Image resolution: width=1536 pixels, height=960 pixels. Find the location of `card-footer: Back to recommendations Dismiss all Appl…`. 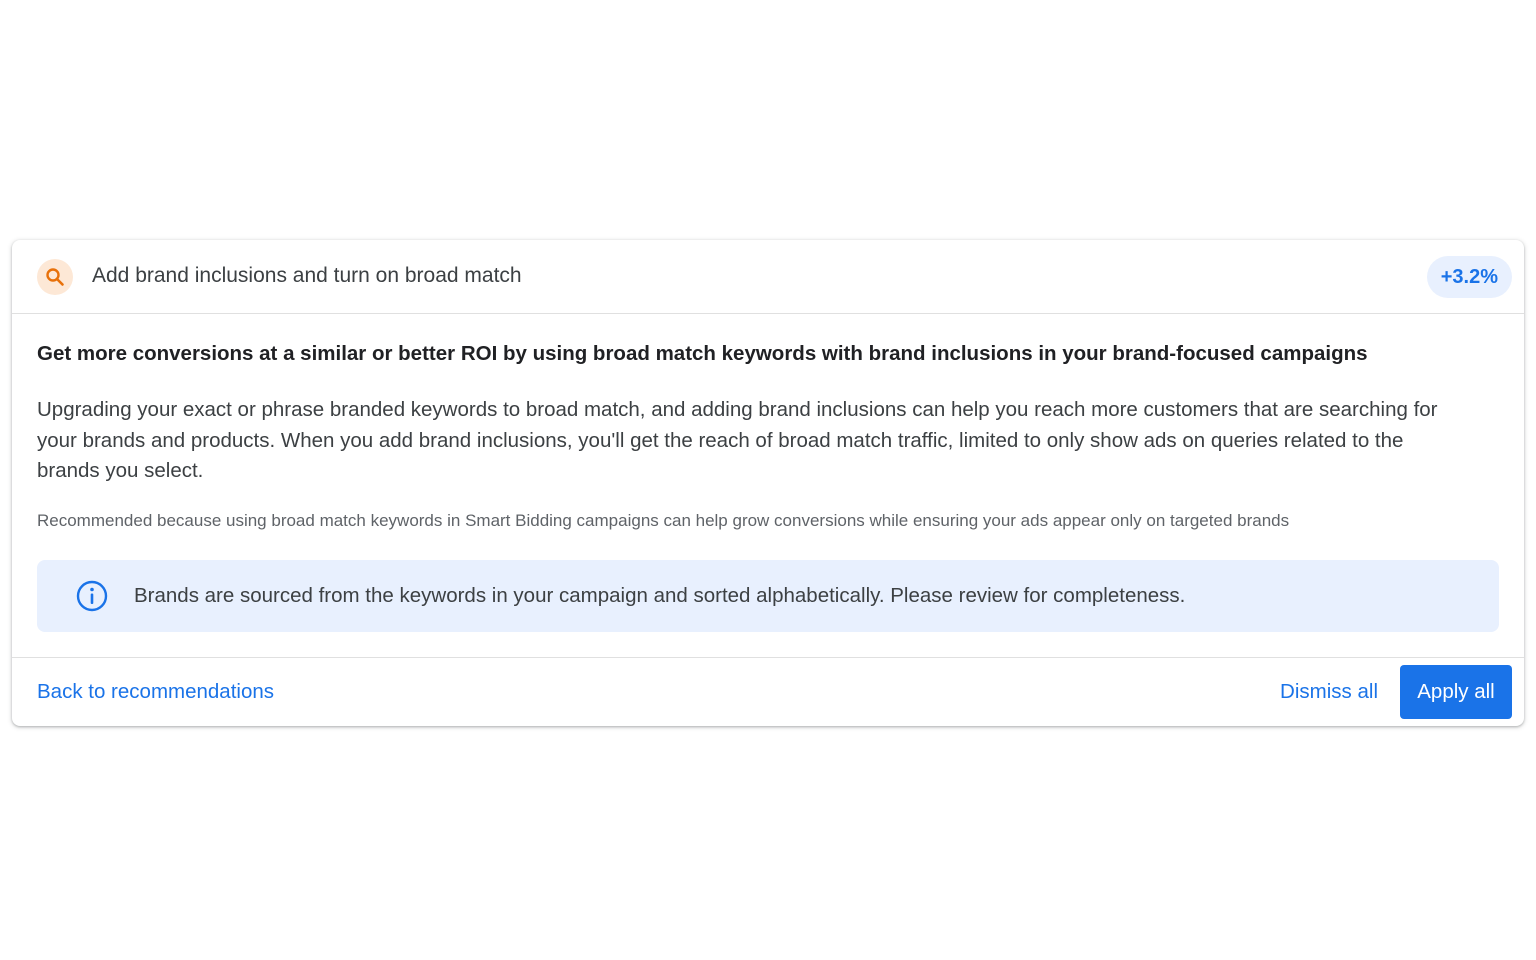

card-footer: Back to recommendations Dismiss all Appl… is located at coordinates (768, 691).